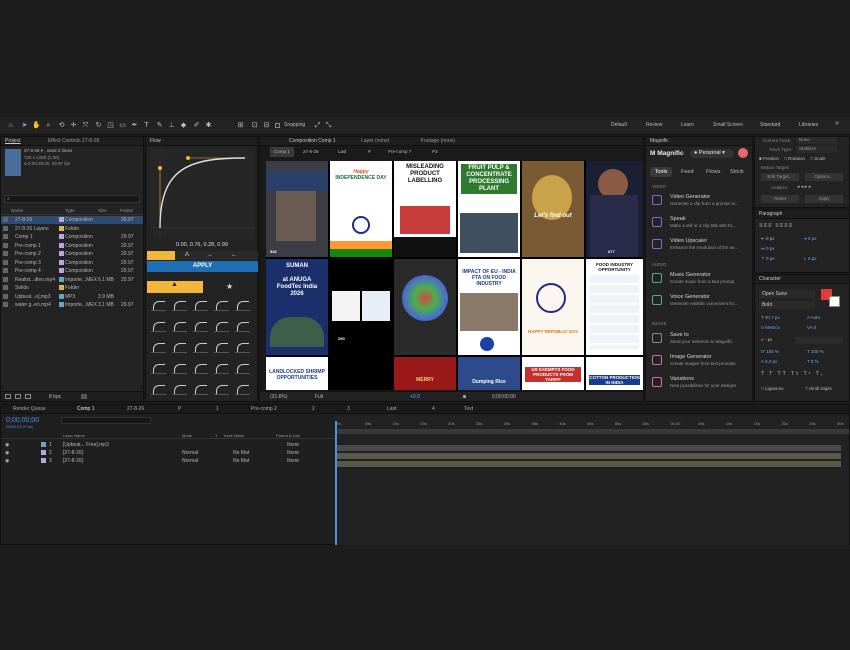 This screenshot has height=650, width=850. Describe the element at coordinates (687, 172) in the screenshot. I see `tab-feed: Feed` at that location.